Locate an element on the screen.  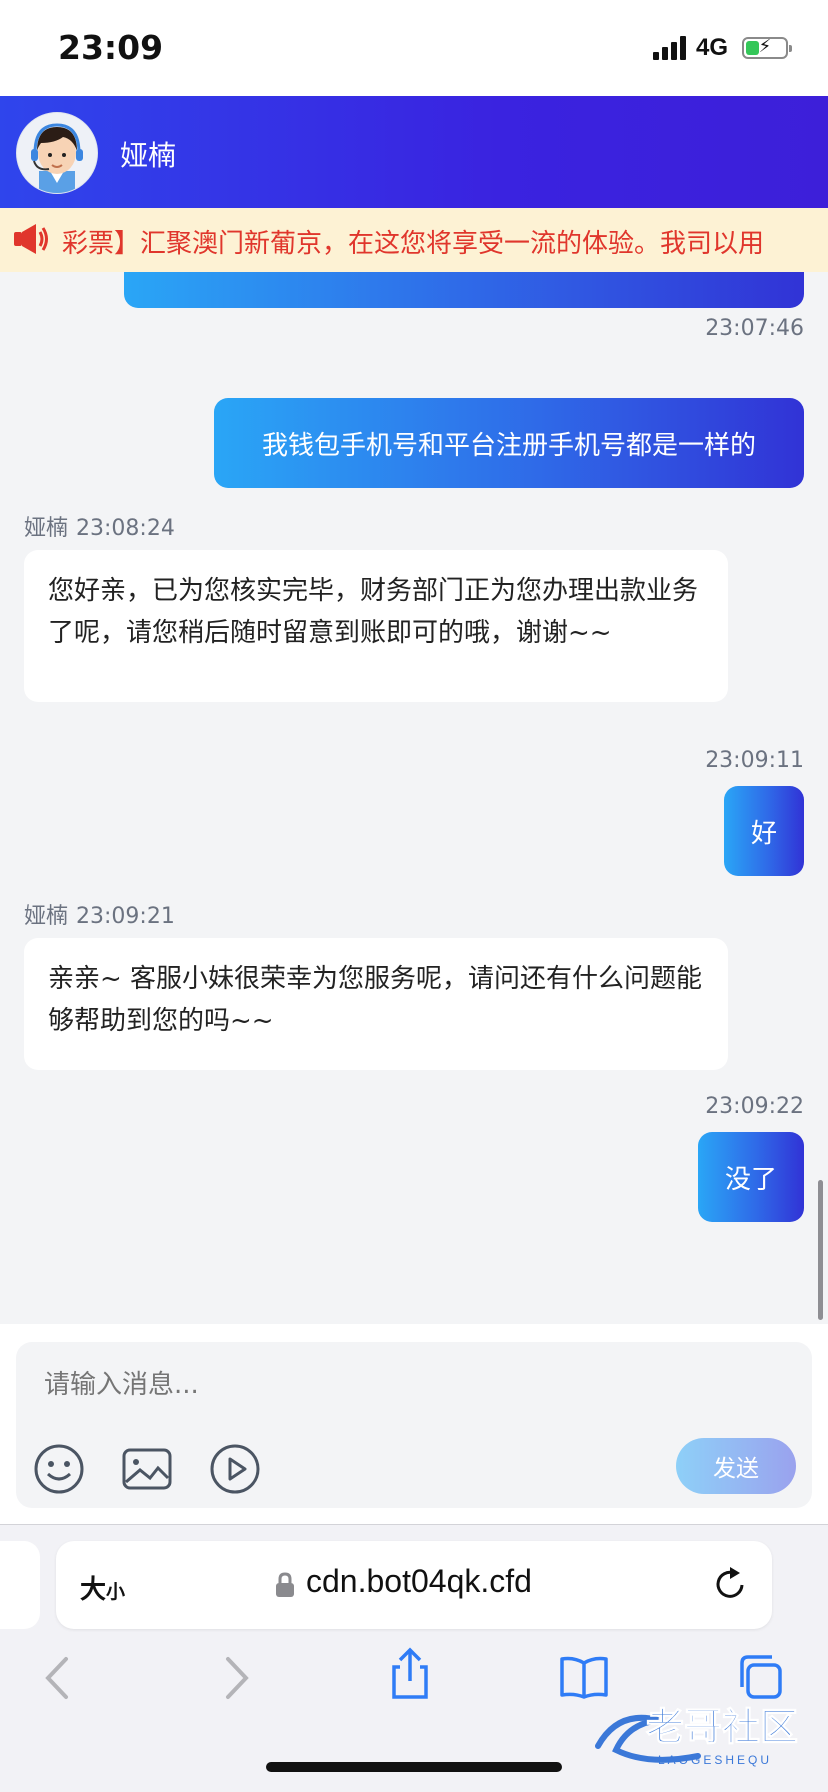
watermark-logo: 老哥社区 LAOGESHEQU is located at coordinates (700, 1732).